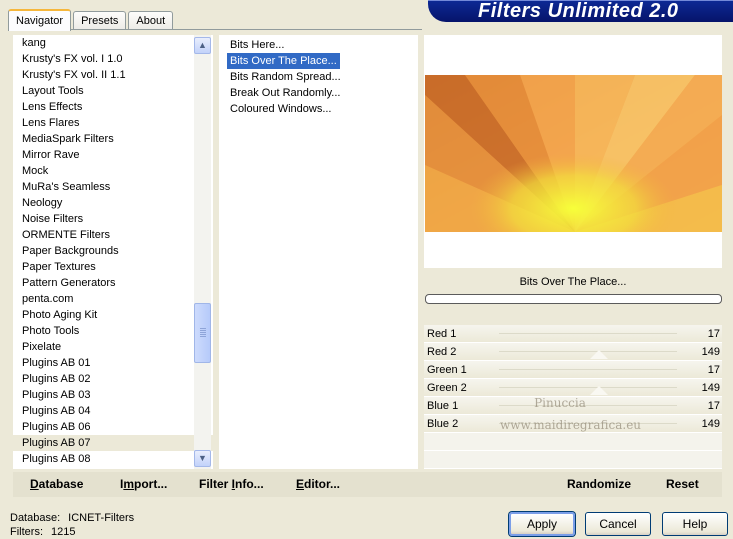  Describe the element at coordinates (113, 267) in the screenshot. I see `category-item: Paper Textures` at that location.